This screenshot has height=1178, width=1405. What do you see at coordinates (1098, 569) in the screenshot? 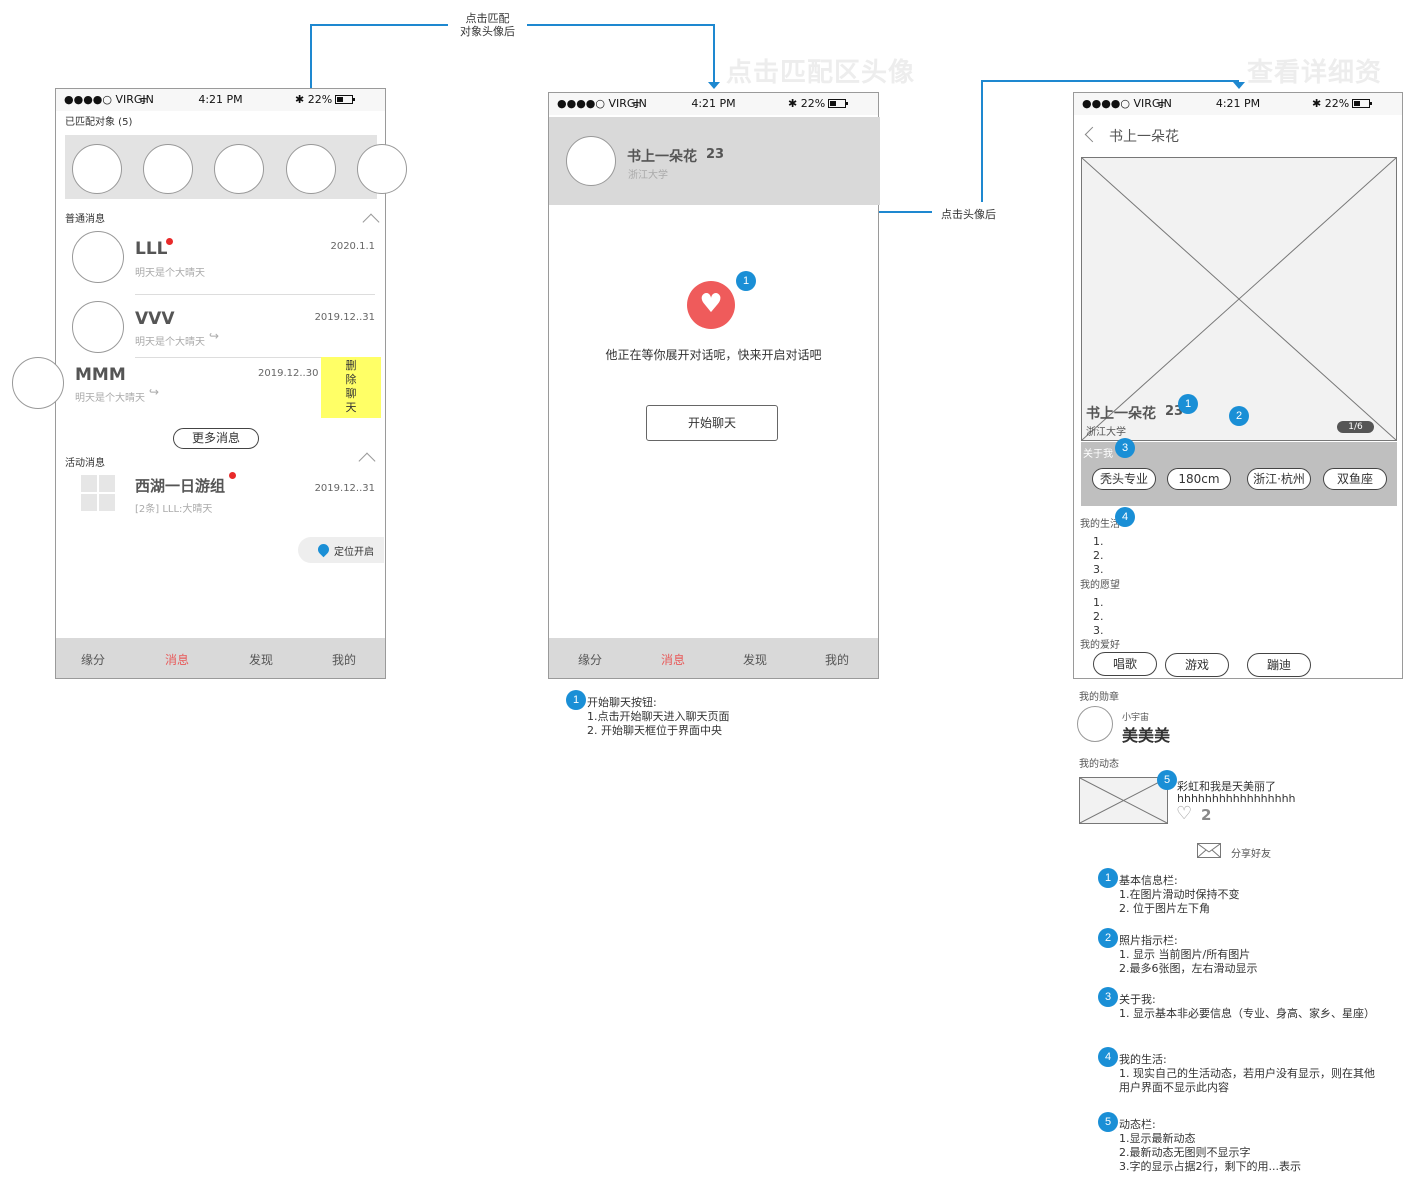
I see `list-item: 3.` at bounding box center [1098, 569].